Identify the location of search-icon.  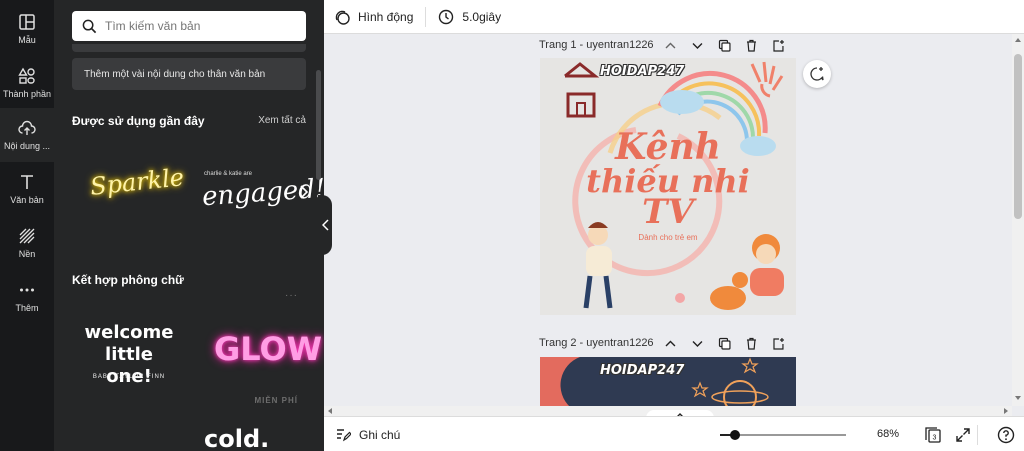
(89, 26).